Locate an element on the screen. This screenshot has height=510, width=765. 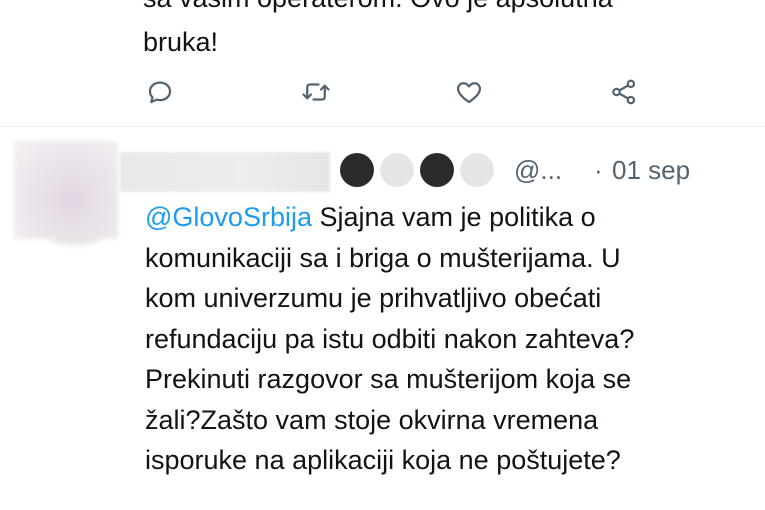
avatar is located at coordinates (66, 190).